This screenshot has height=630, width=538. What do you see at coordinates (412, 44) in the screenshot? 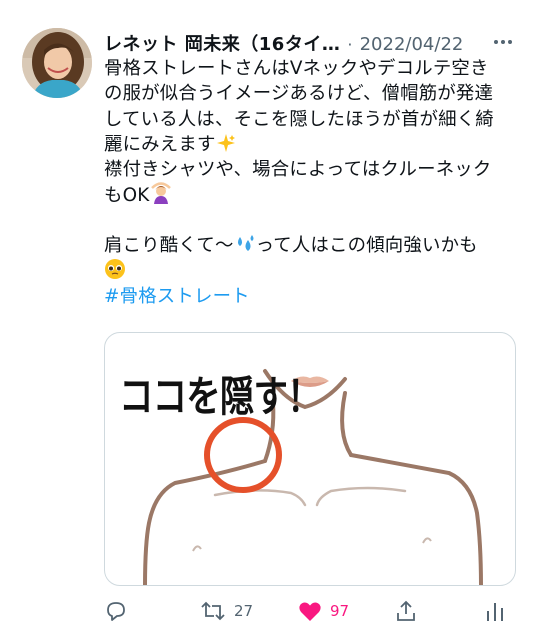
I see `tweet-date: 2022/04/22` at bounding box center [412, 44].